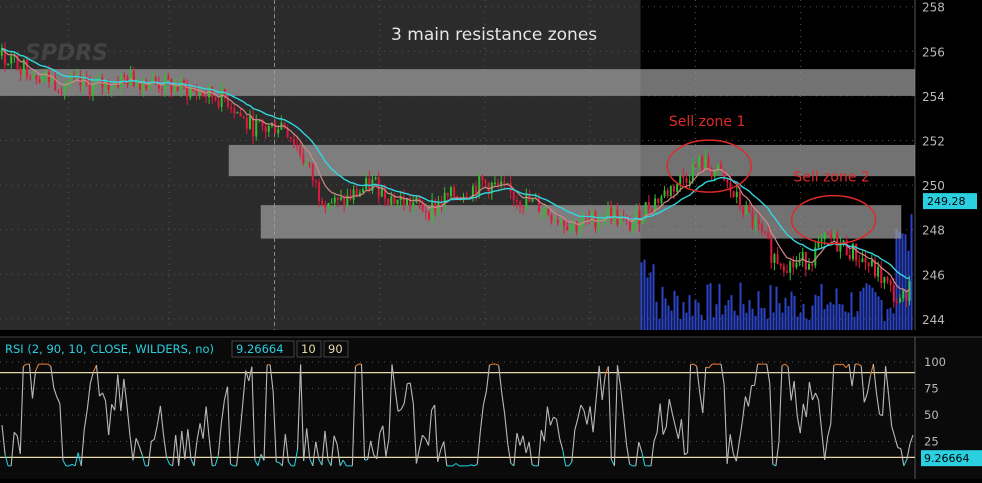  What do you see at coordinates (947, 458) in the screenshot?
I see `rsi-last-value: 9.26664` at bounding box center [947, 458].